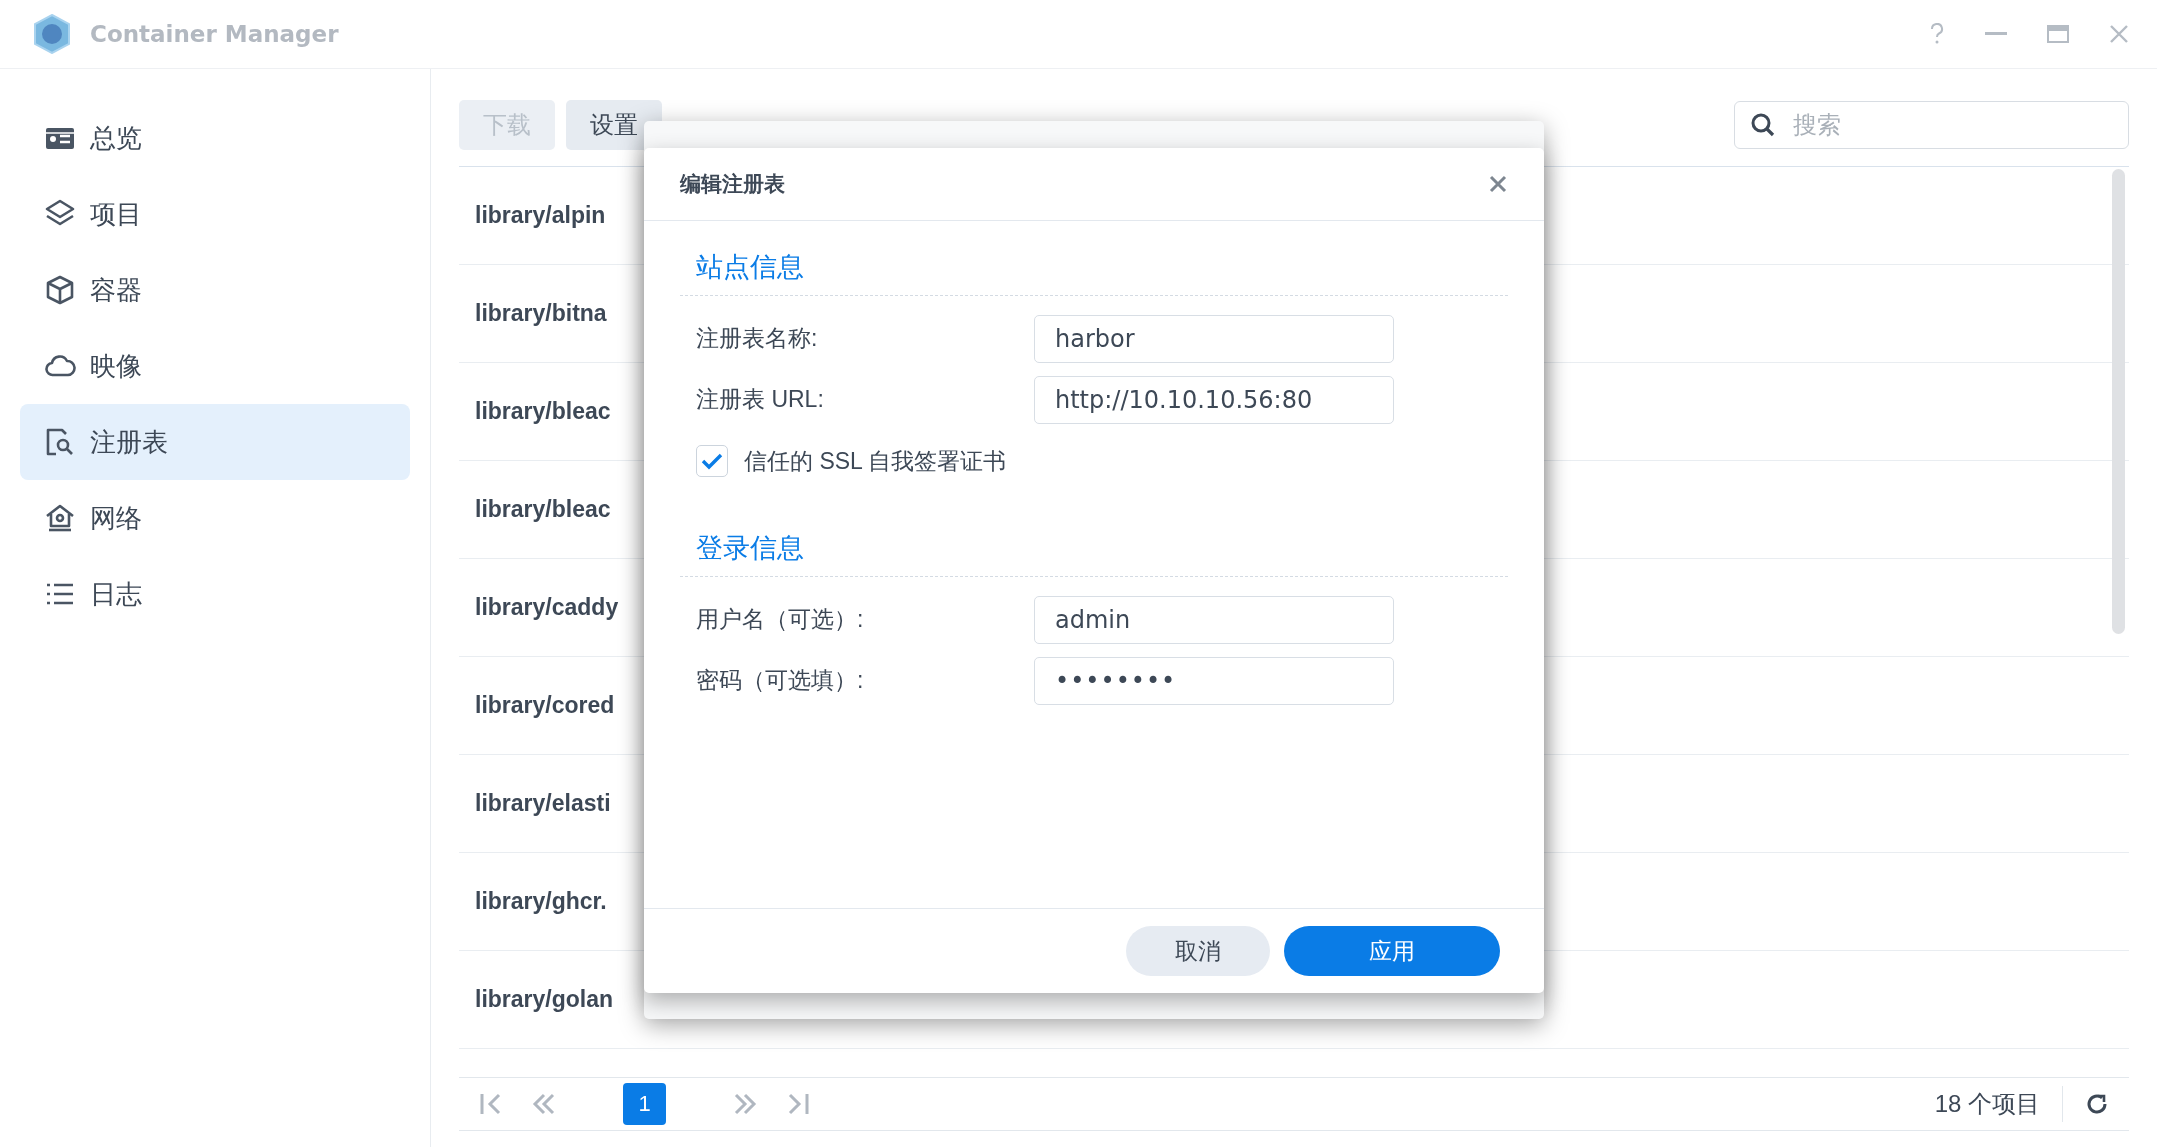  Describe the element at coordinates (760, 399) in the screenshot. I see `field-label: 注册表 URL:` at that location.